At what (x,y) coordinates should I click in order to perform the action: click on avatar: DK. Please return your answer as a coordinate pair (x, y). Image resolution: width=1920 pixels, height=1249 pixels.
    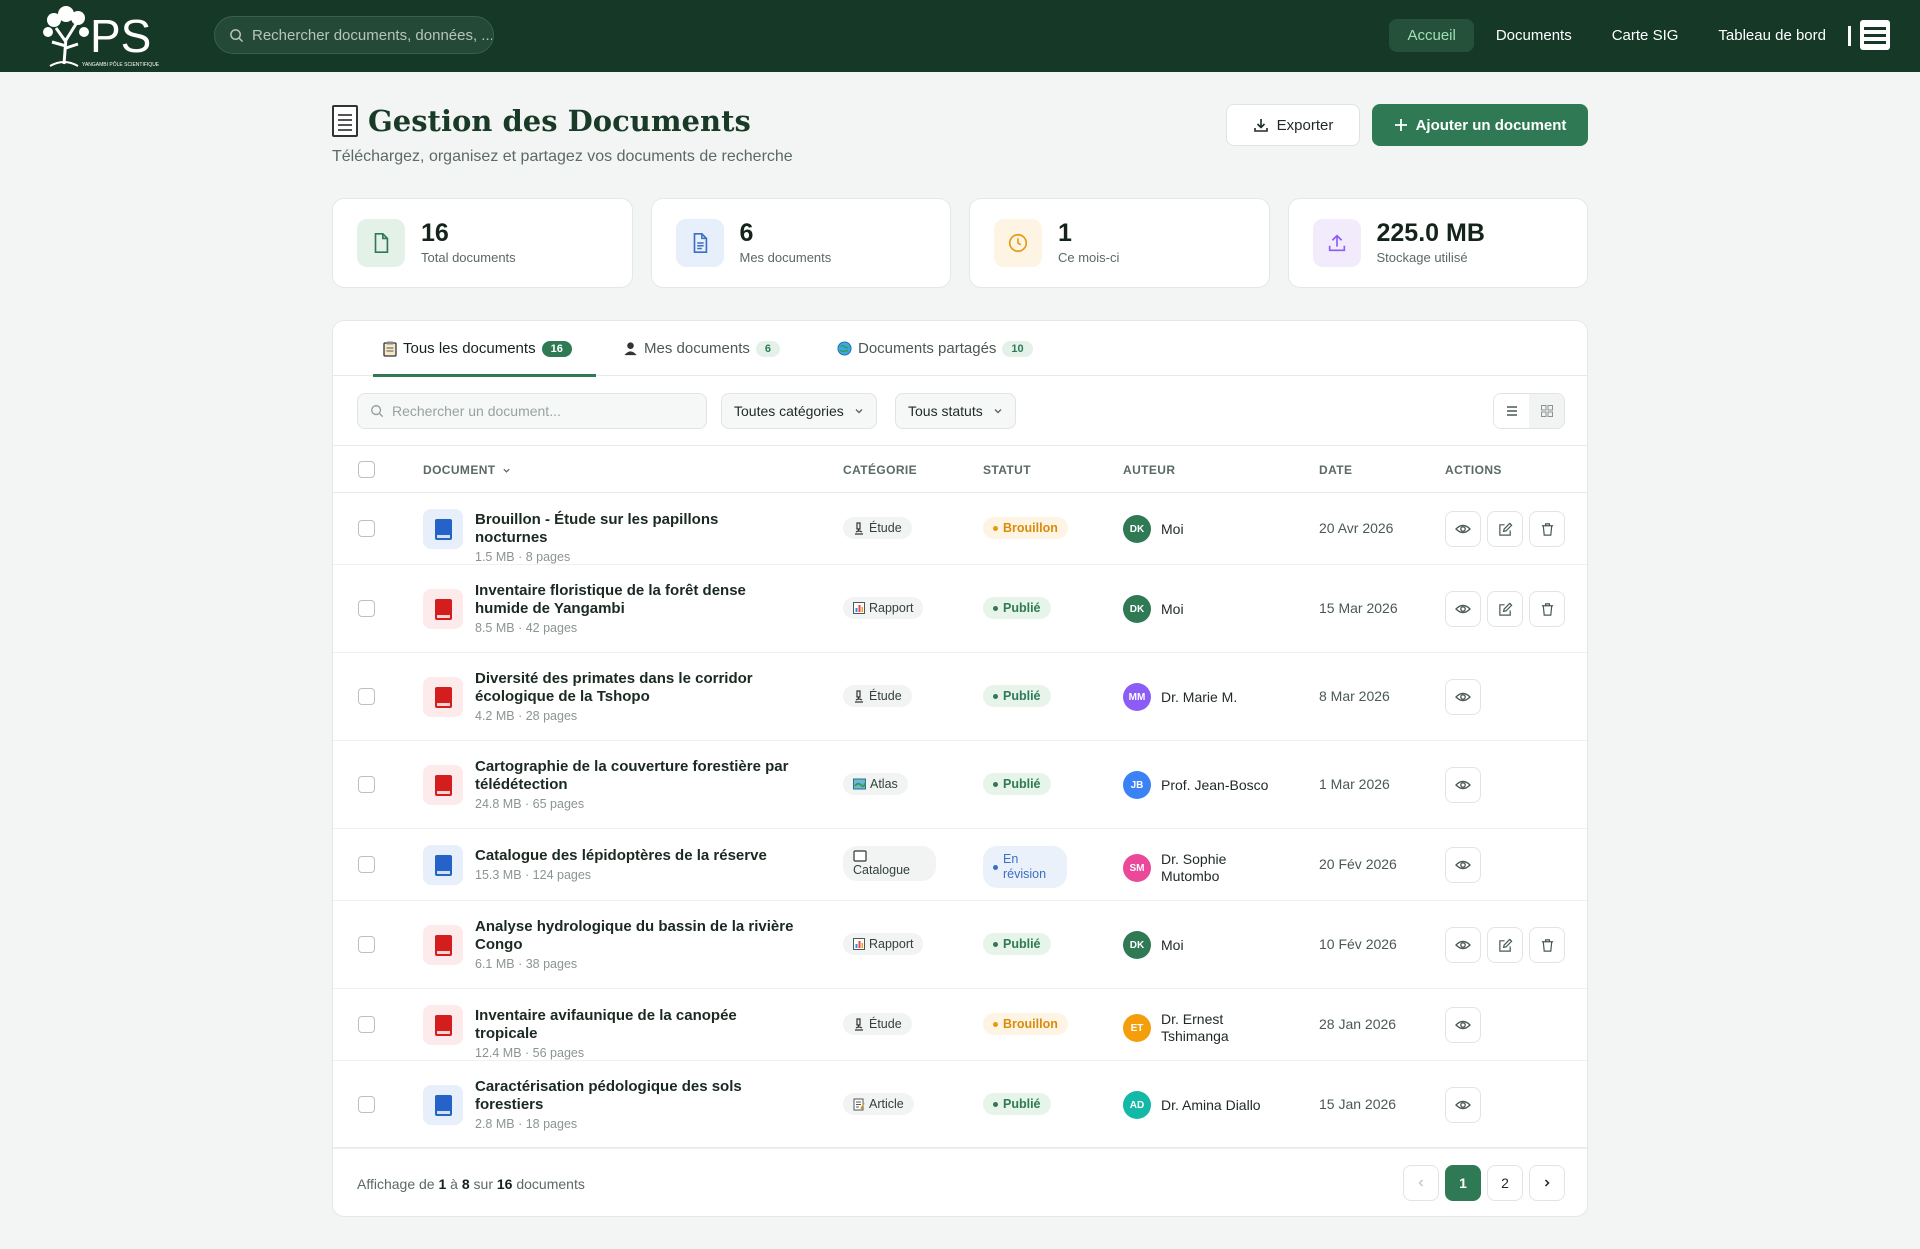
    Looking at the image, I should click on (1137, 529).